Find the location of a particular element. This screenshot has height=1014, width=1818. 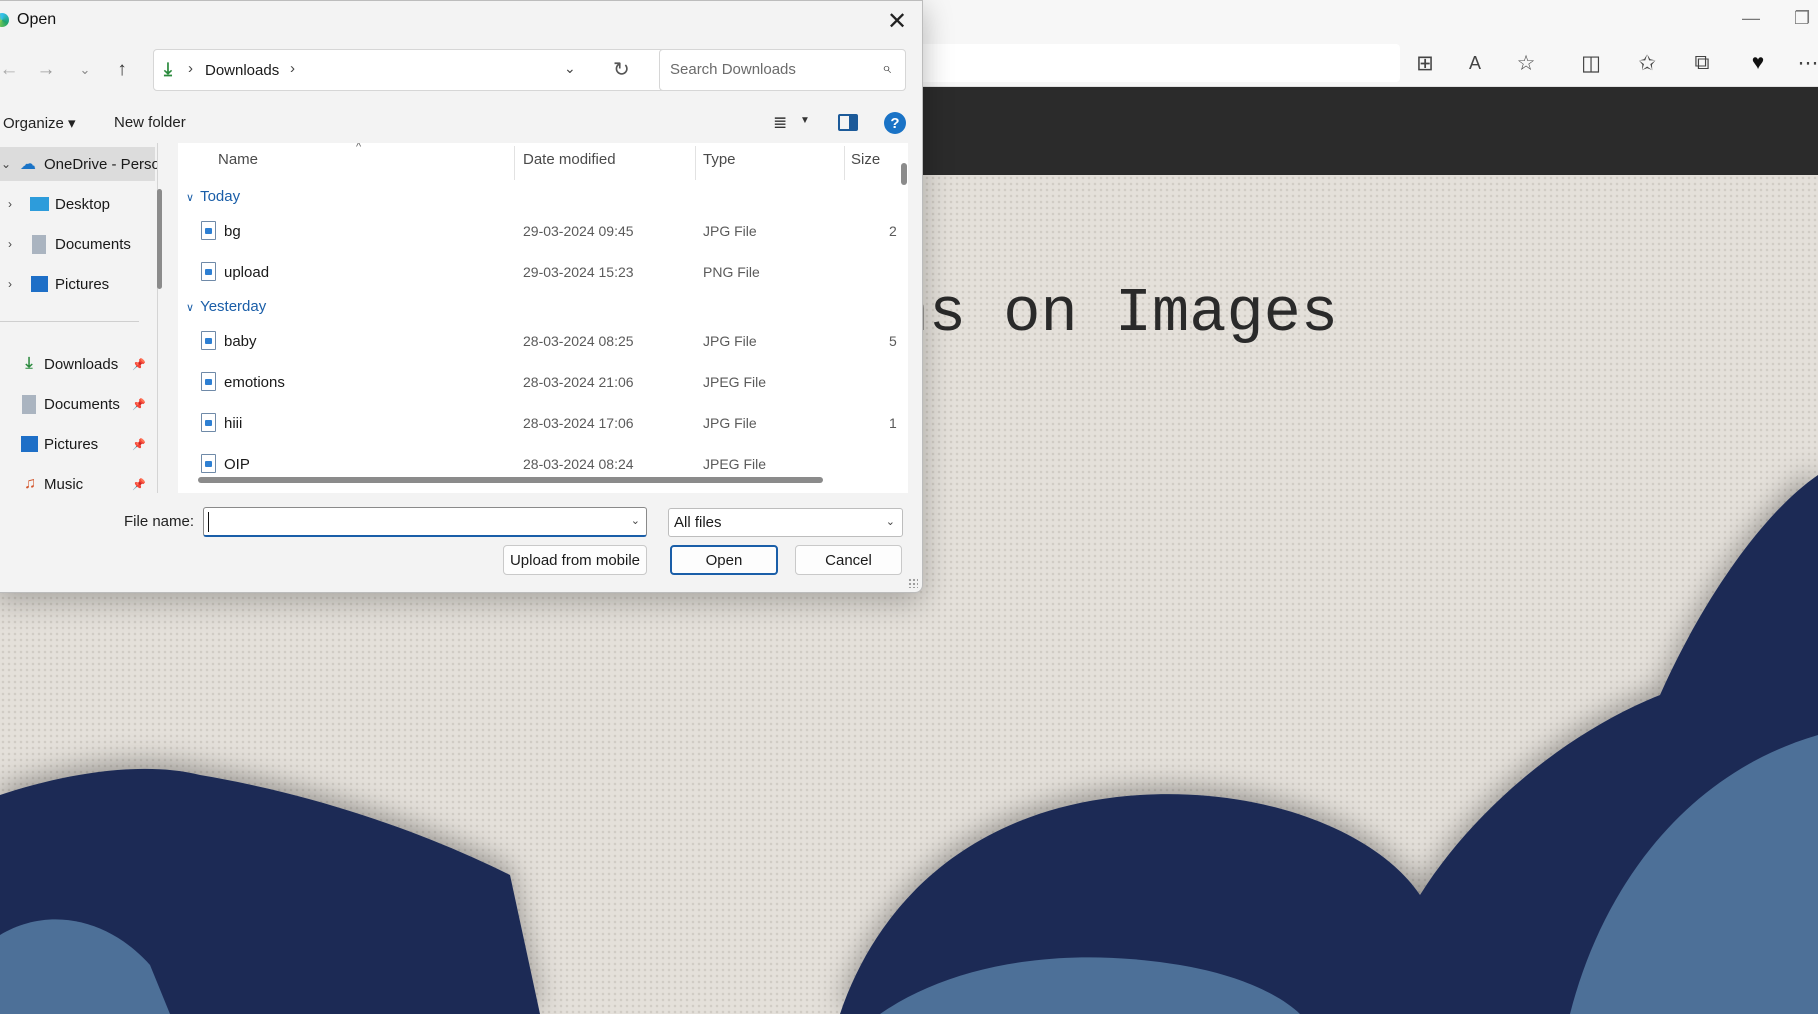

file-date: 29-03-2024 15:23 is located at coordinates (578, 272).